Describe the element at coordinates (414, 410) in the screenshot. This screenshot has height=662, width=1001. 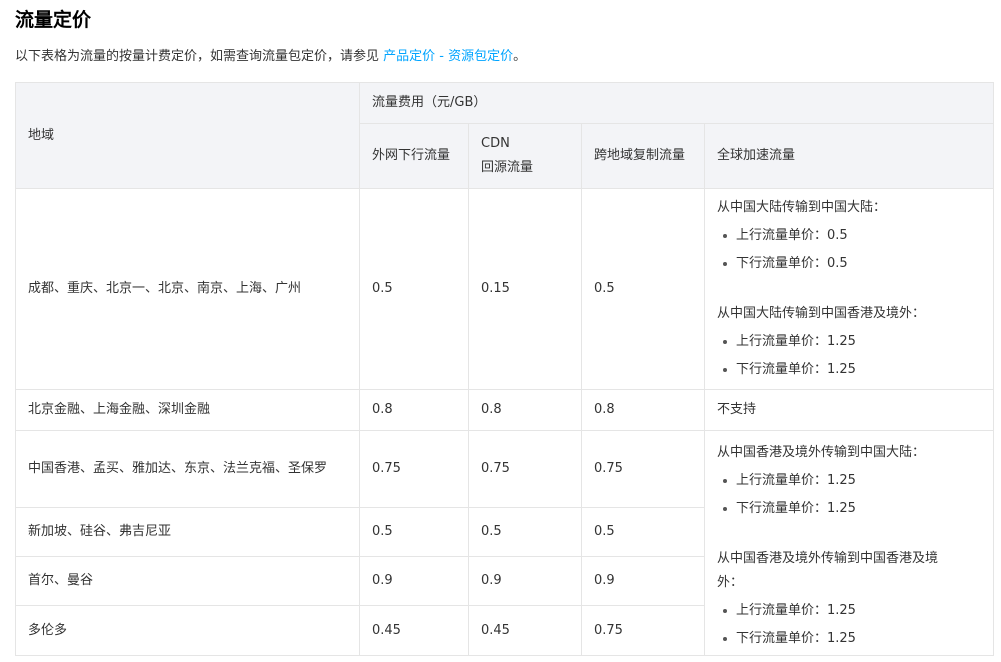
I see `internet-price-cell: 0.8` at that location.